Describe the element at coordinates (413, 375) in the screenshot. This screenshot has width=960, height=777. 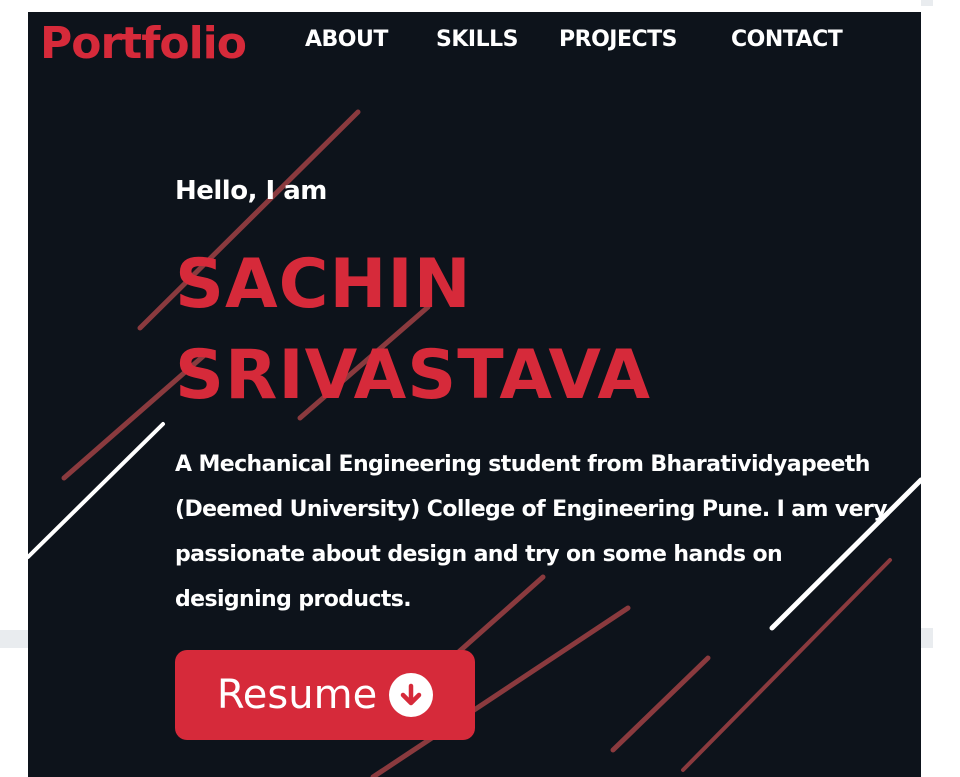
I see `hero-name-last: SRIVASTAVA` at that location.